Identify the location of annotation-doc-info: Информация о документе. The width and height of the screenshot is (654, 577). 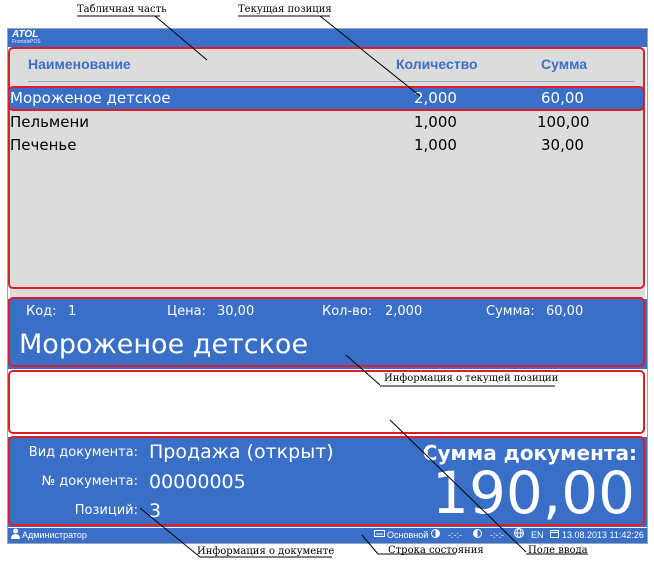
(266, 551).